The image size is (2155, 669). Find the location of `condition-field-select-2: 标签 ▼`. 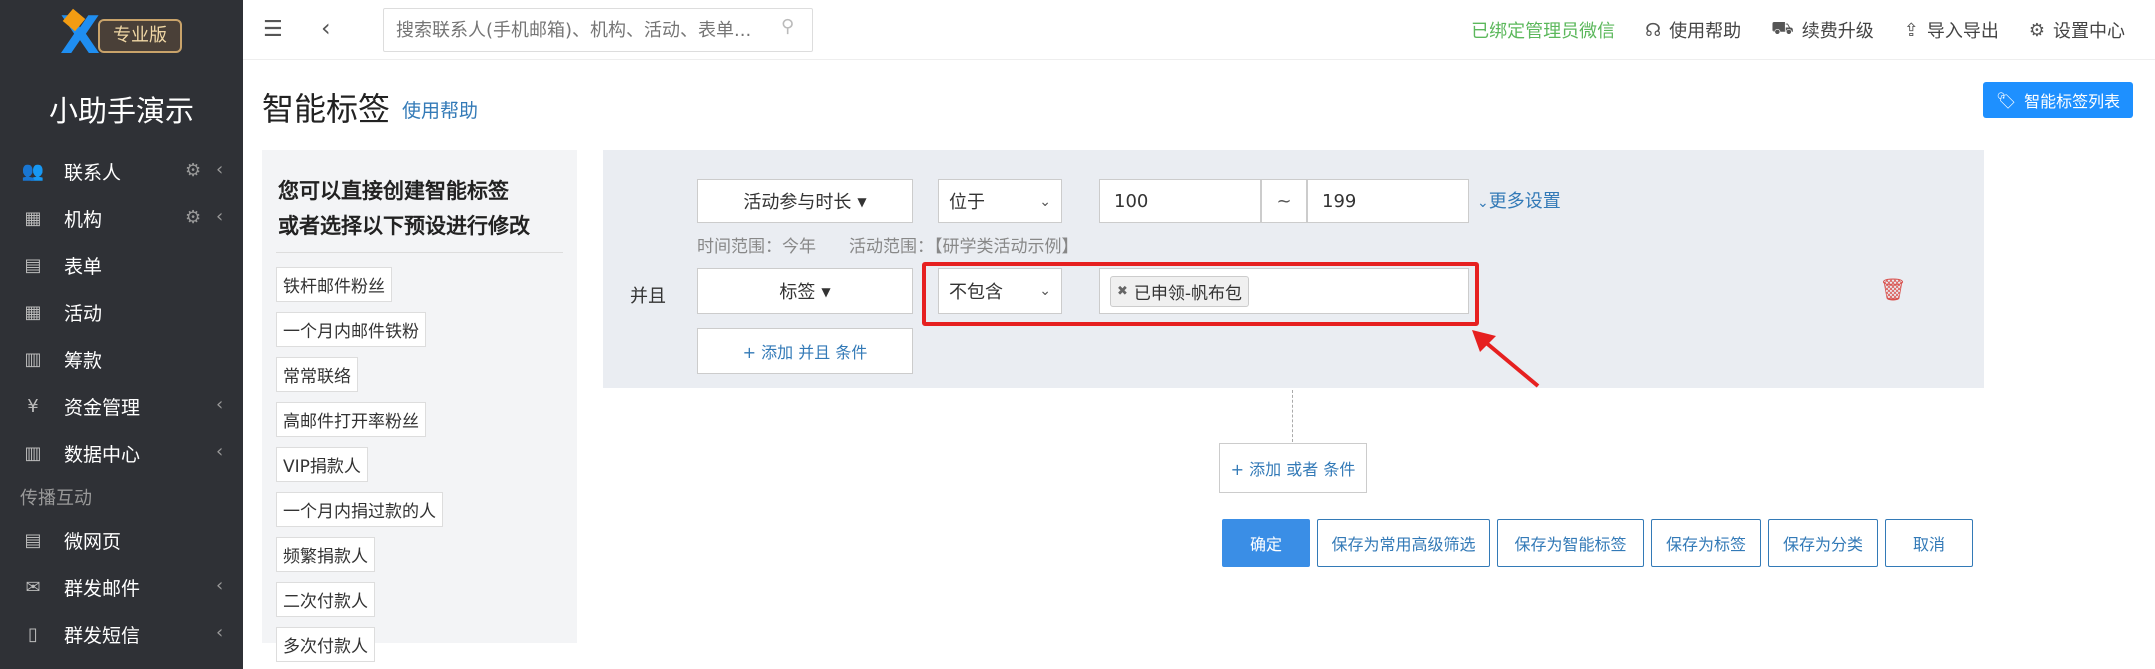

condition-field-select-2: 标签 ▼ is located at coordinates (805, 291).